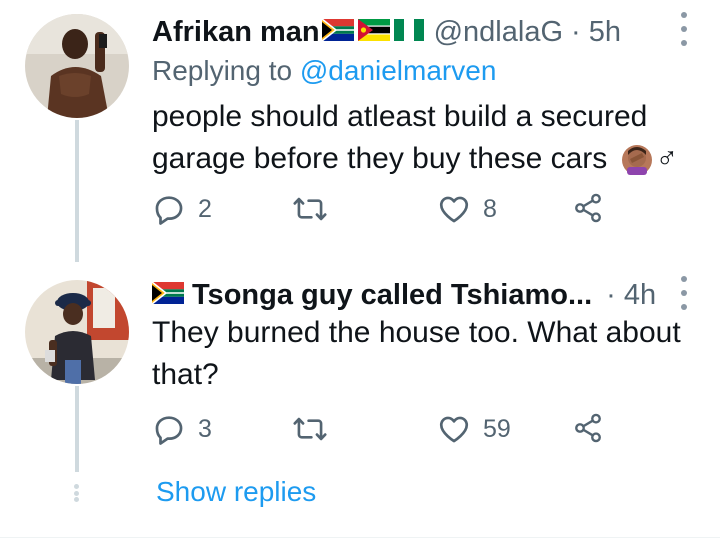 Image resolution: width=720 pixels, height=540 pixels. I want to click on replying-prefix: Replying to, so click(226, 70).